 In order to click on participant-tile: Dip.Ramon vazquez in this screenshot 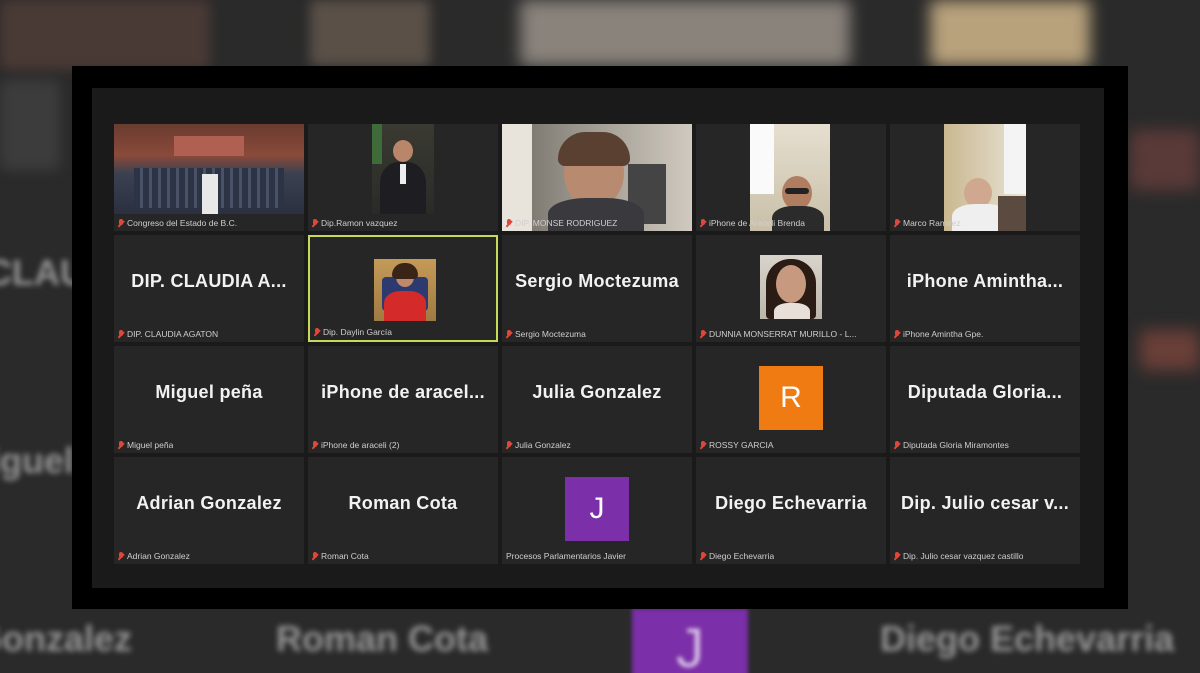, I will do `click(403, 177)`.